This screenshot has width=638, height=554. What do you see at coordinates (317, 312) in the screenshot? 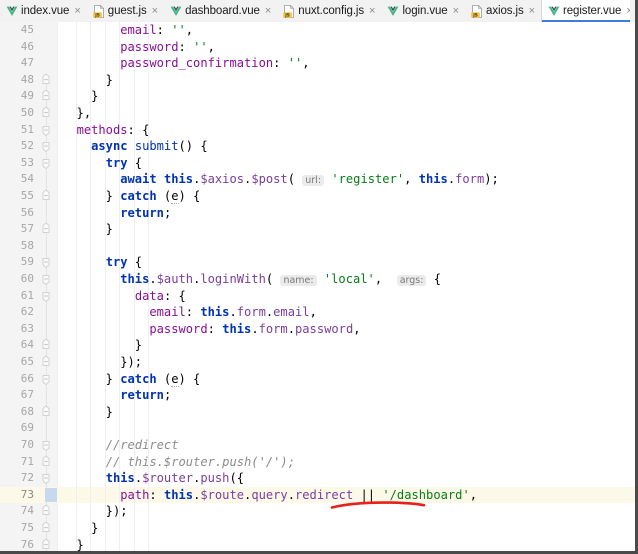
I see `code-line: 62 email: this.form.email,` at bounding box center [317, 312].